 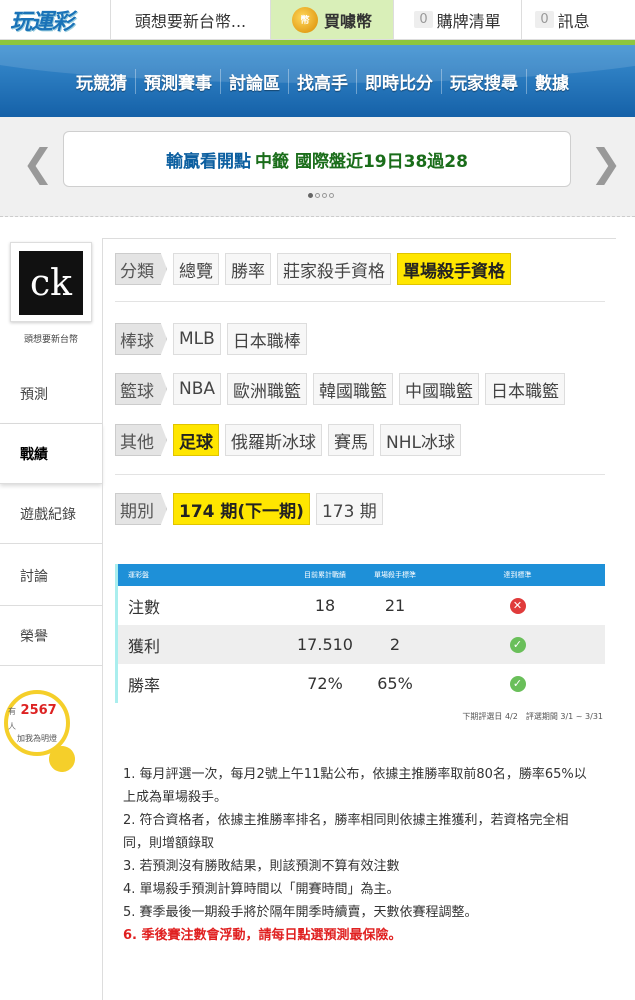 I want to click on lightbulb-icon: 有 2567 人 加我為明燈, so click(x=37, y=723).